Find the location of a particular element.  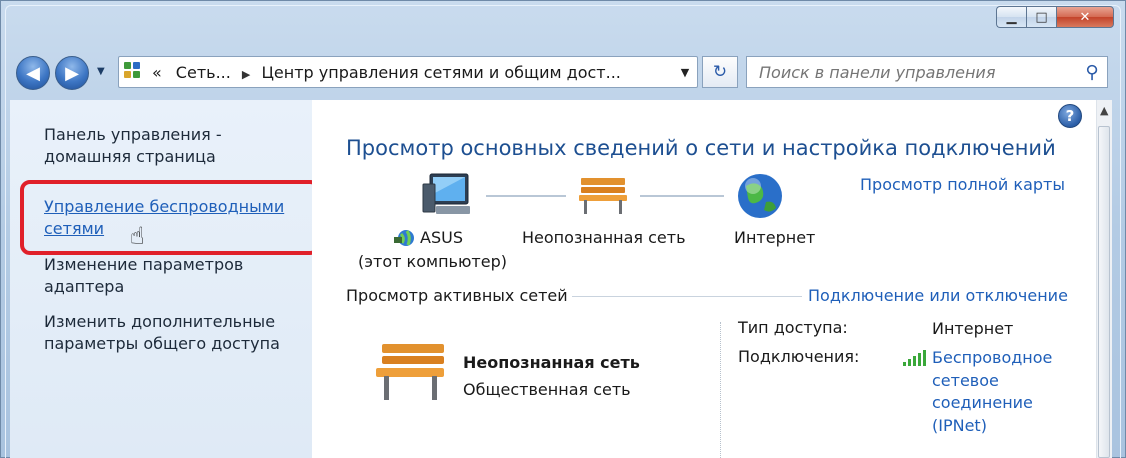

help-icon: ? is located at coordinates (1070, 116).